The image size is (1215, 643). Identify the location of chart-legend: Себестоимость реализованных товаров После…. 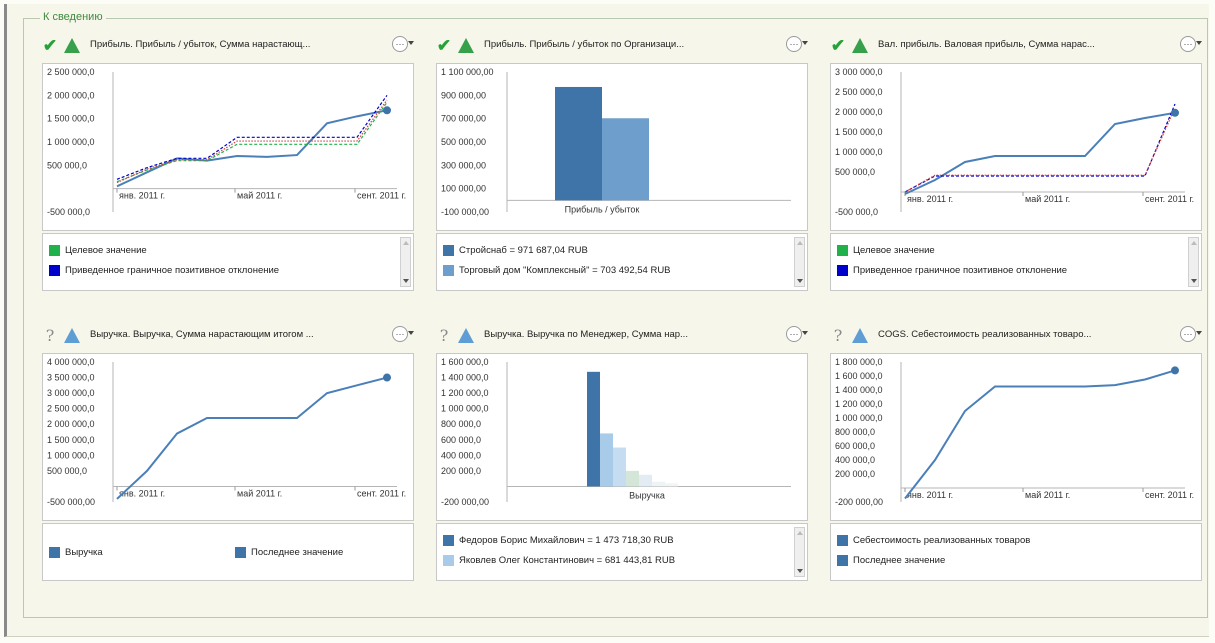
(1016, 552).